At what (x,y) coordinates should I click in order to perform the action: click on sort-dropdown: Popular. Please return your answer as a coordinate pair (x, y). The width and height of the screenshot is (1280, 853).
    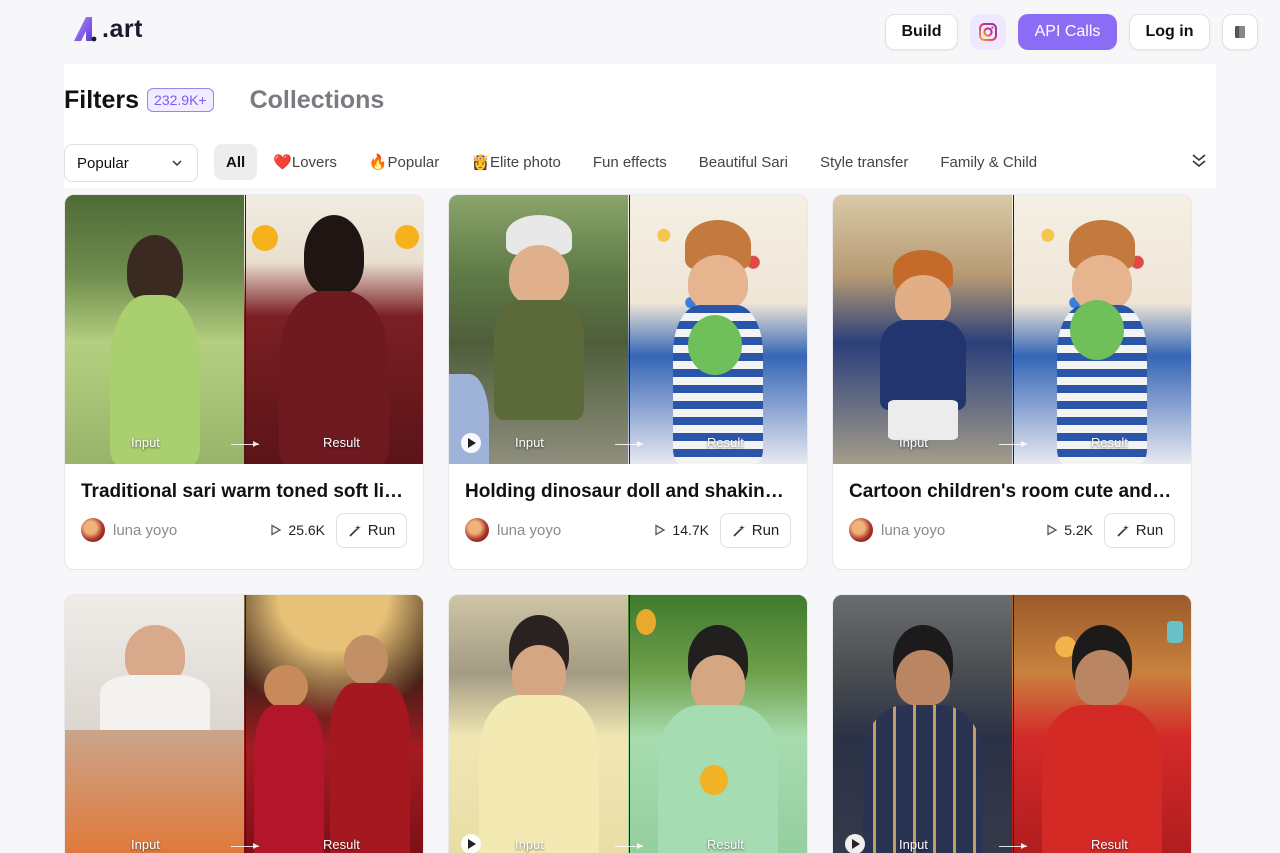
    Looking at the image, I should click on (131, 163).